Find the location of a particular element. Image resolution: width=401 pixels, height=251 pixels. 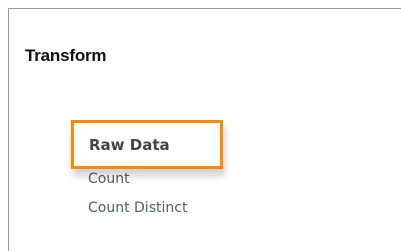

option-count-distinct: Count Distinct is located at coordinates (137, 208).